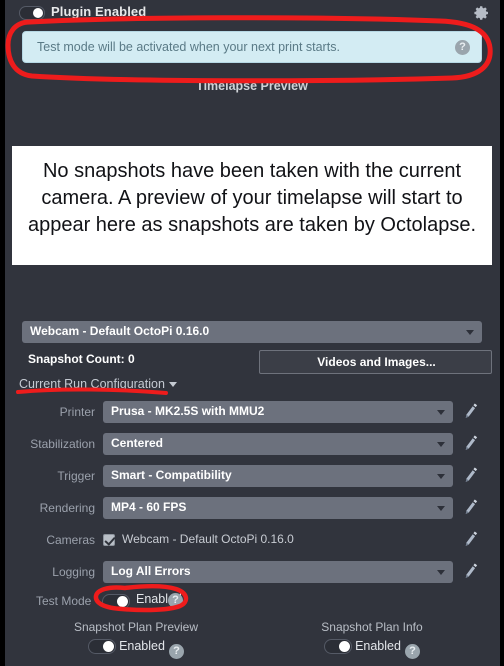  I want to click on annotation-ellipse-alert, so click(249, 49).